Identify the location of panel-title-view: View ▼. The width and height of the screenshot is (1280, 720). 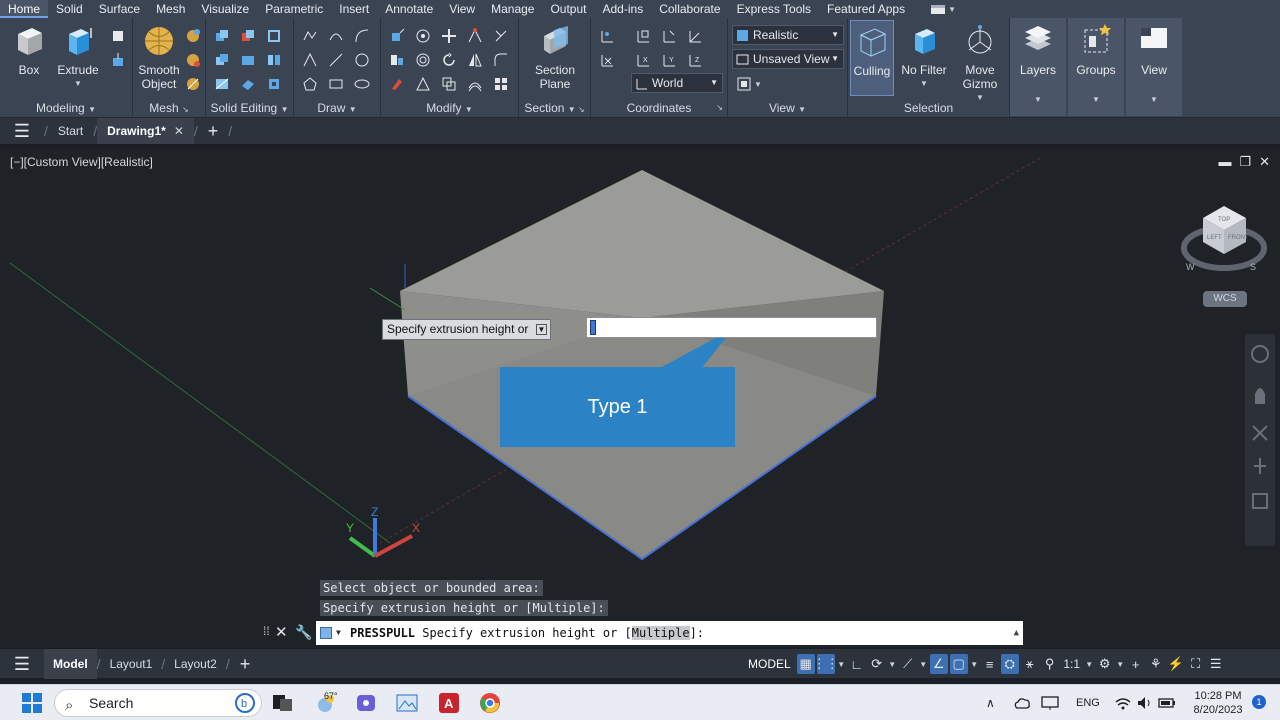
(787, 108).